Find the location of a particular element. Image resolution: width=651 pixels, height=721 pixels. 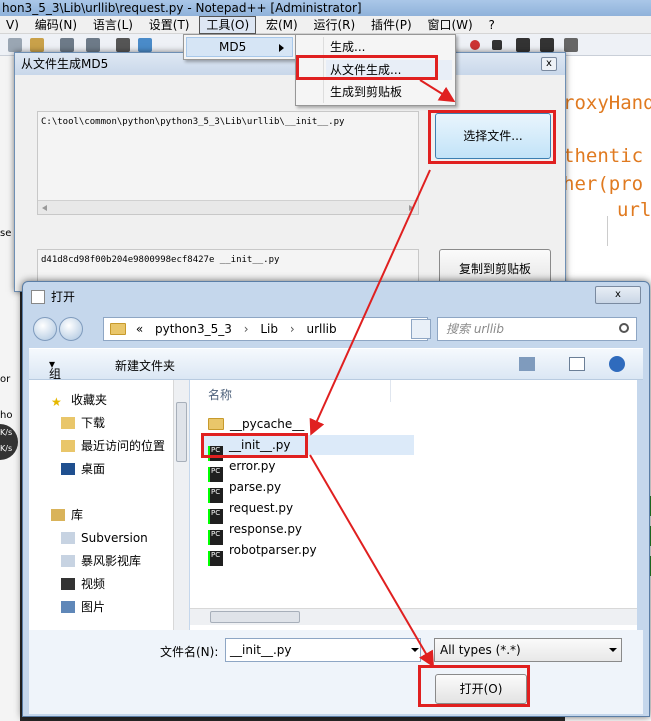

file-row: PC error.py is located at coordinates (313, 469).